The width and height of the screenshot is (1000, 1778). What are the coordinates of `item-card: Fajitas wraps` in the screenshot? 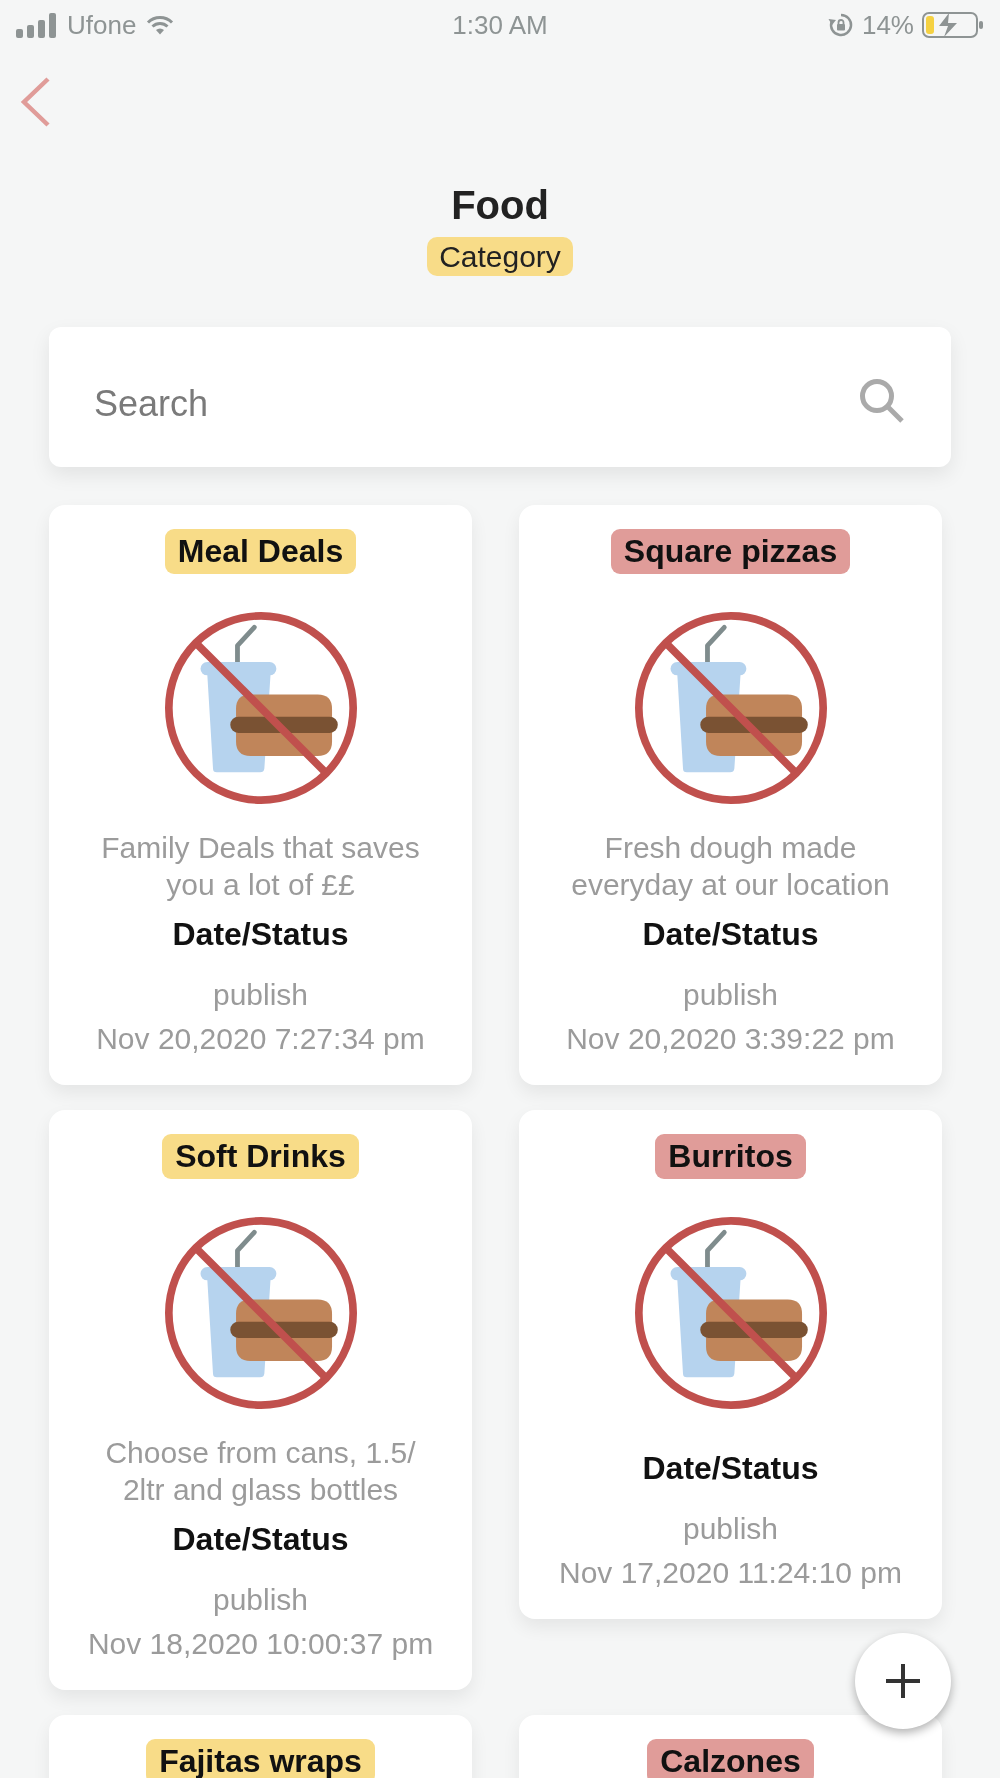 It's located at (260, 1746).